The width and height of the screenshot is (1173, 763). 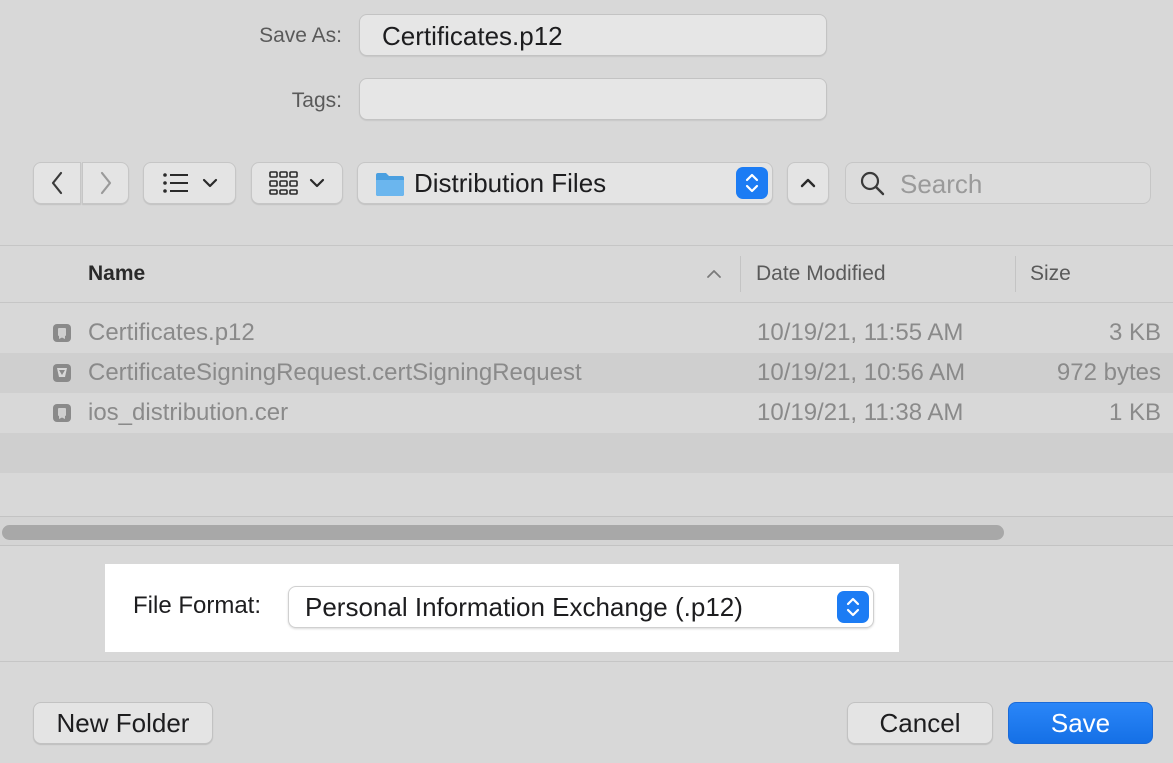 I want to click on scrollbar-thumb, so click(x=503, y=532).